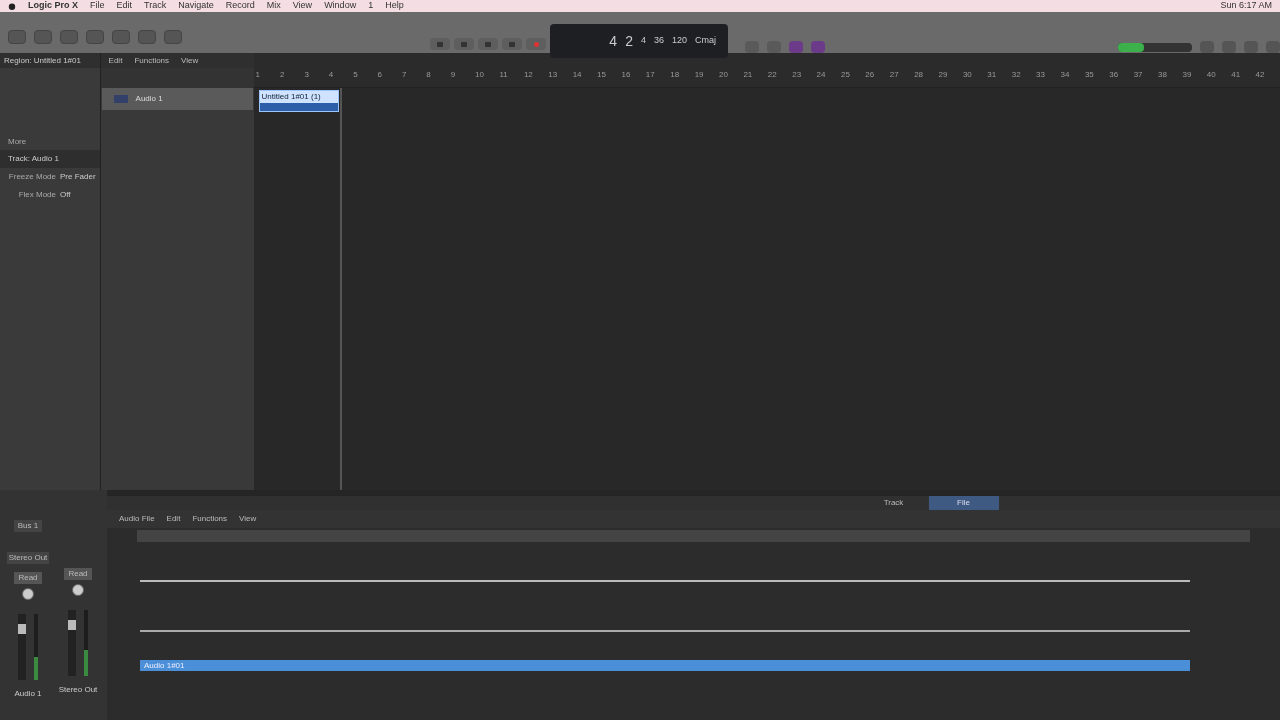 The image size is (1280, 720). I want to click on track-name: Audio 1, so click(149, 99).